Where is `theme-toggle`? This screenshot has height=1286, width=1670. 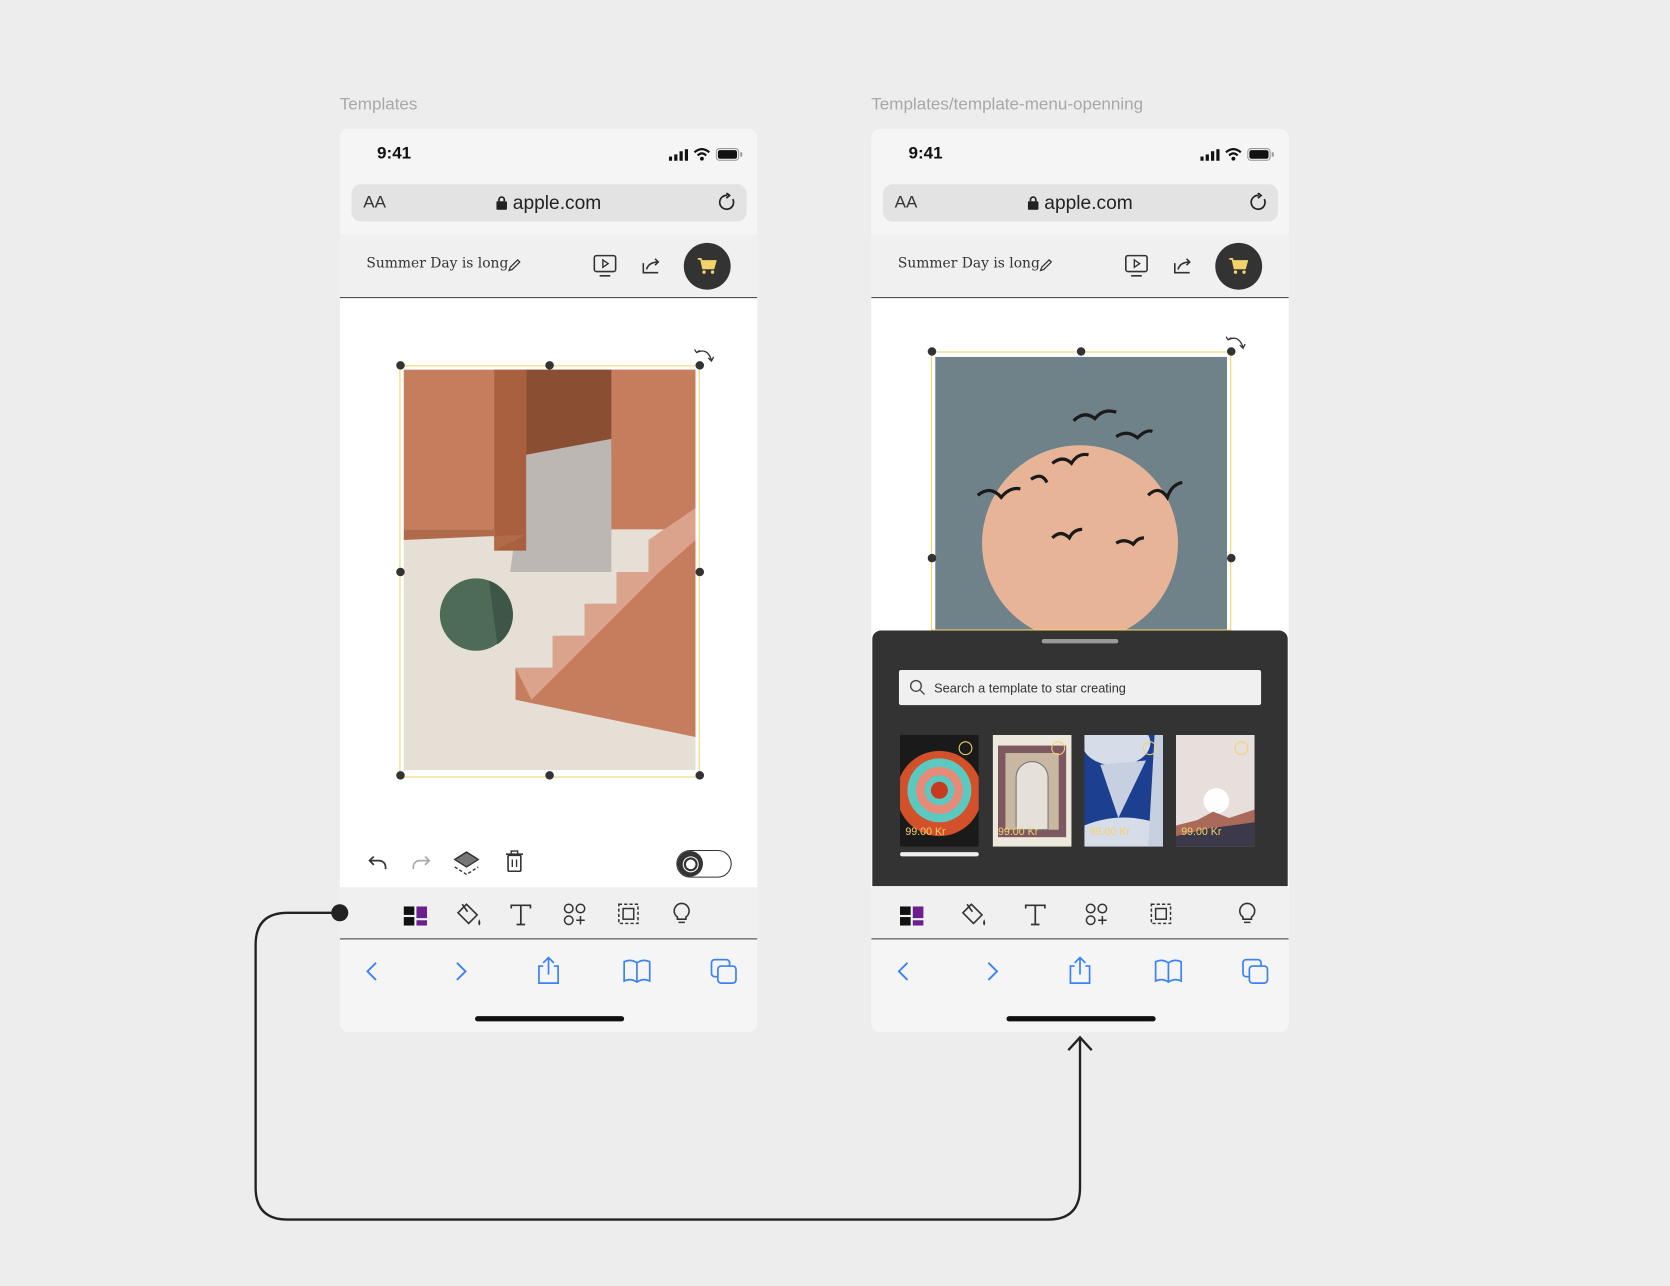 theme-toggle is located at coordinates (704, 863).